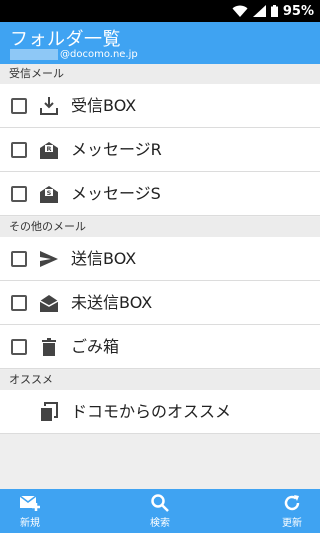 This screenshot has width=320, height=533. Describe the element at coordinates (95, 346) in the screenshot. I see `folder-label: ごみ箱` at that location.